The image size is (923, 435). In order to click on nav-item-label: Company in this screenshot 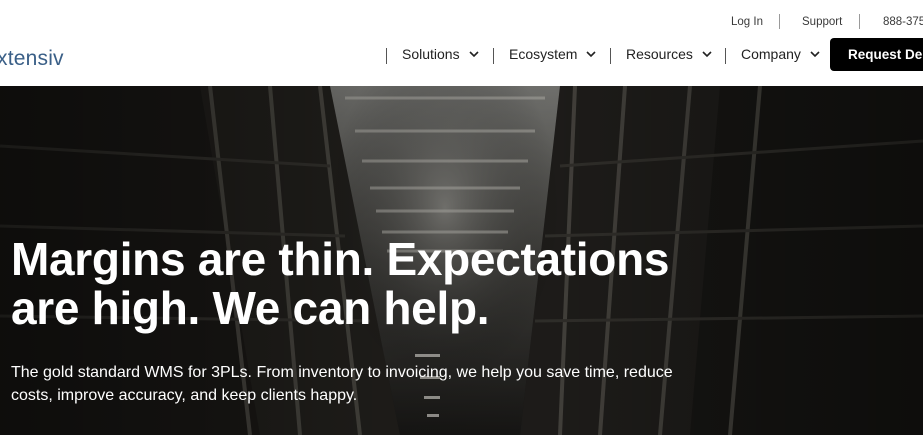, I will do `click(771, 54)`.